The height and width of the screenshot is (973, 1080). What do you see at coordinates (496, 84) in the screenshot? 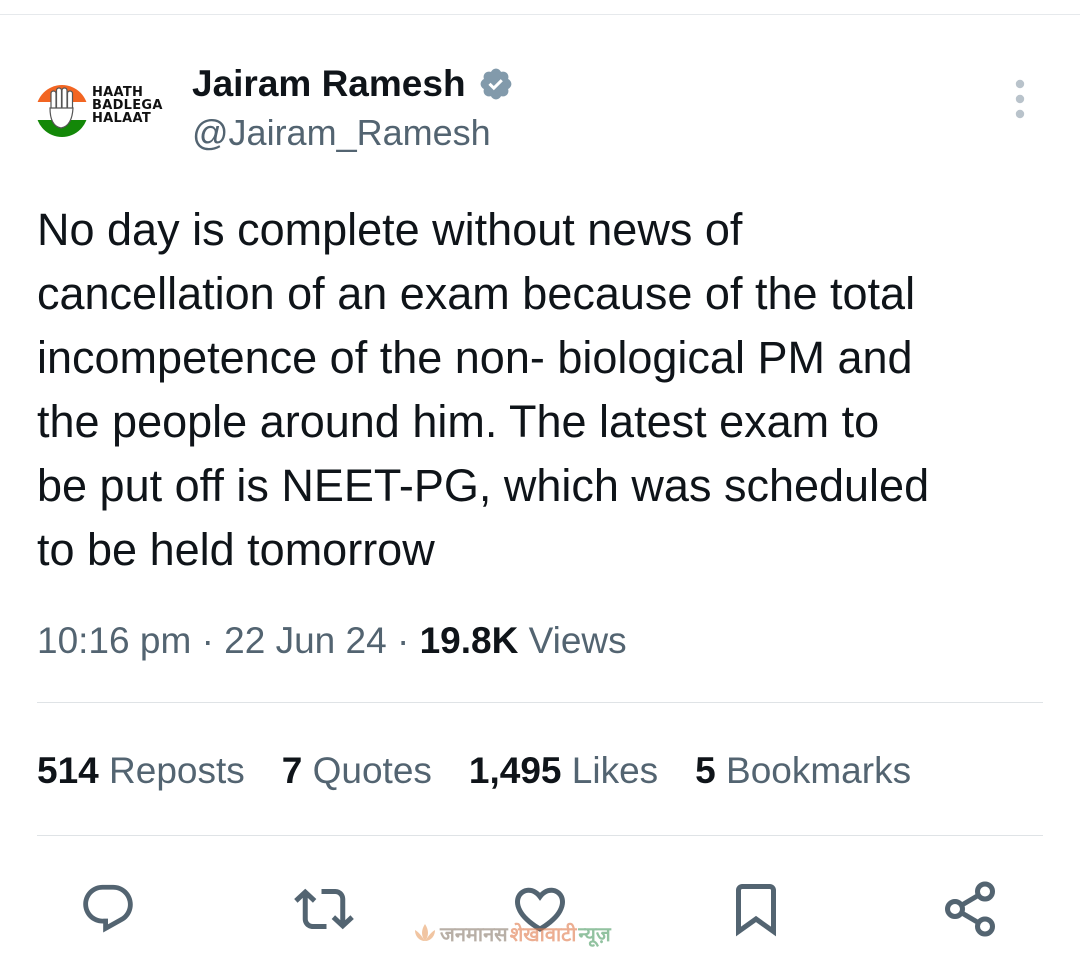
I see `verified-badge-icon` at bounding box center [496, 84].